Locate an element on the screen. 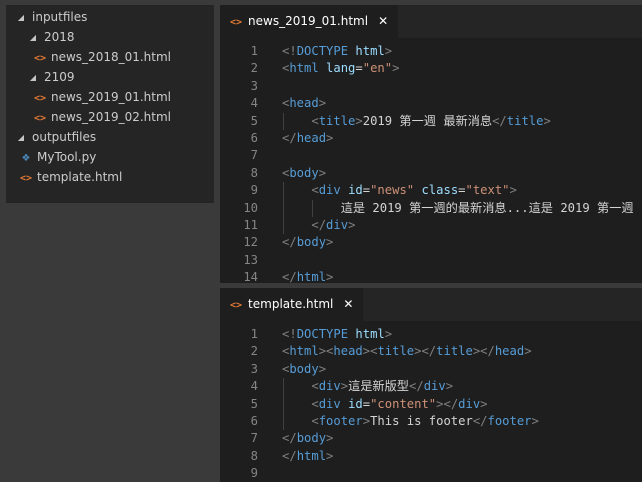 The image size is (642, 482). code-token: 這是 2019 第一週的最新消息...這是 2019 第一週 is located at coordinates (458, 207).